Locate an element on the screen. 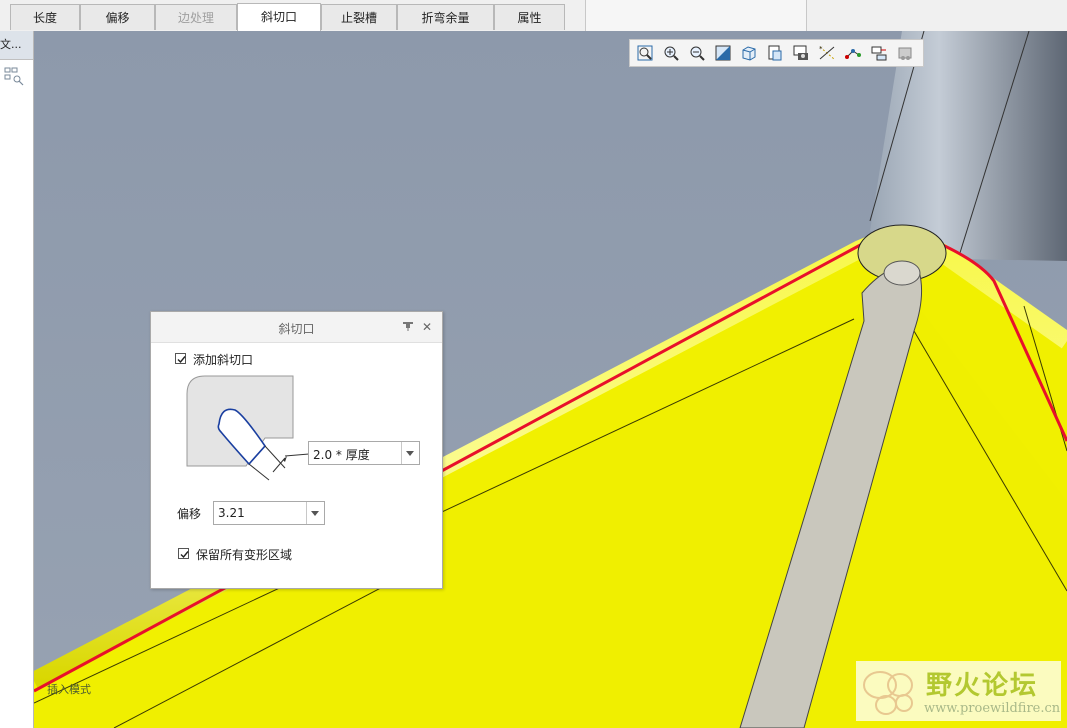 The height and width of the screenshot is (728, 1067). feature-tab-bar: 长度 偏移 边处理 斜切口 止裂槽 折弯余量 属性 is located at coordinates (533, 16).